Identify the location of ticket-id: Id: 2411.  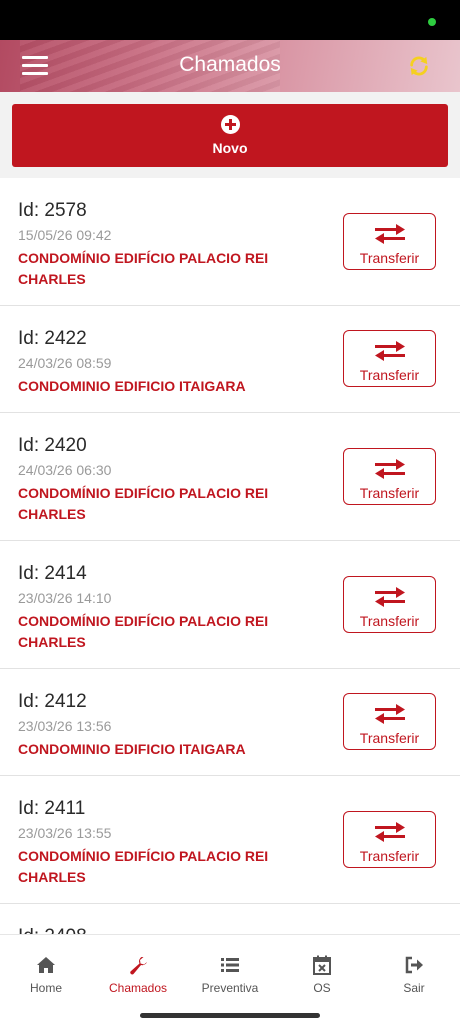
(52, 808).